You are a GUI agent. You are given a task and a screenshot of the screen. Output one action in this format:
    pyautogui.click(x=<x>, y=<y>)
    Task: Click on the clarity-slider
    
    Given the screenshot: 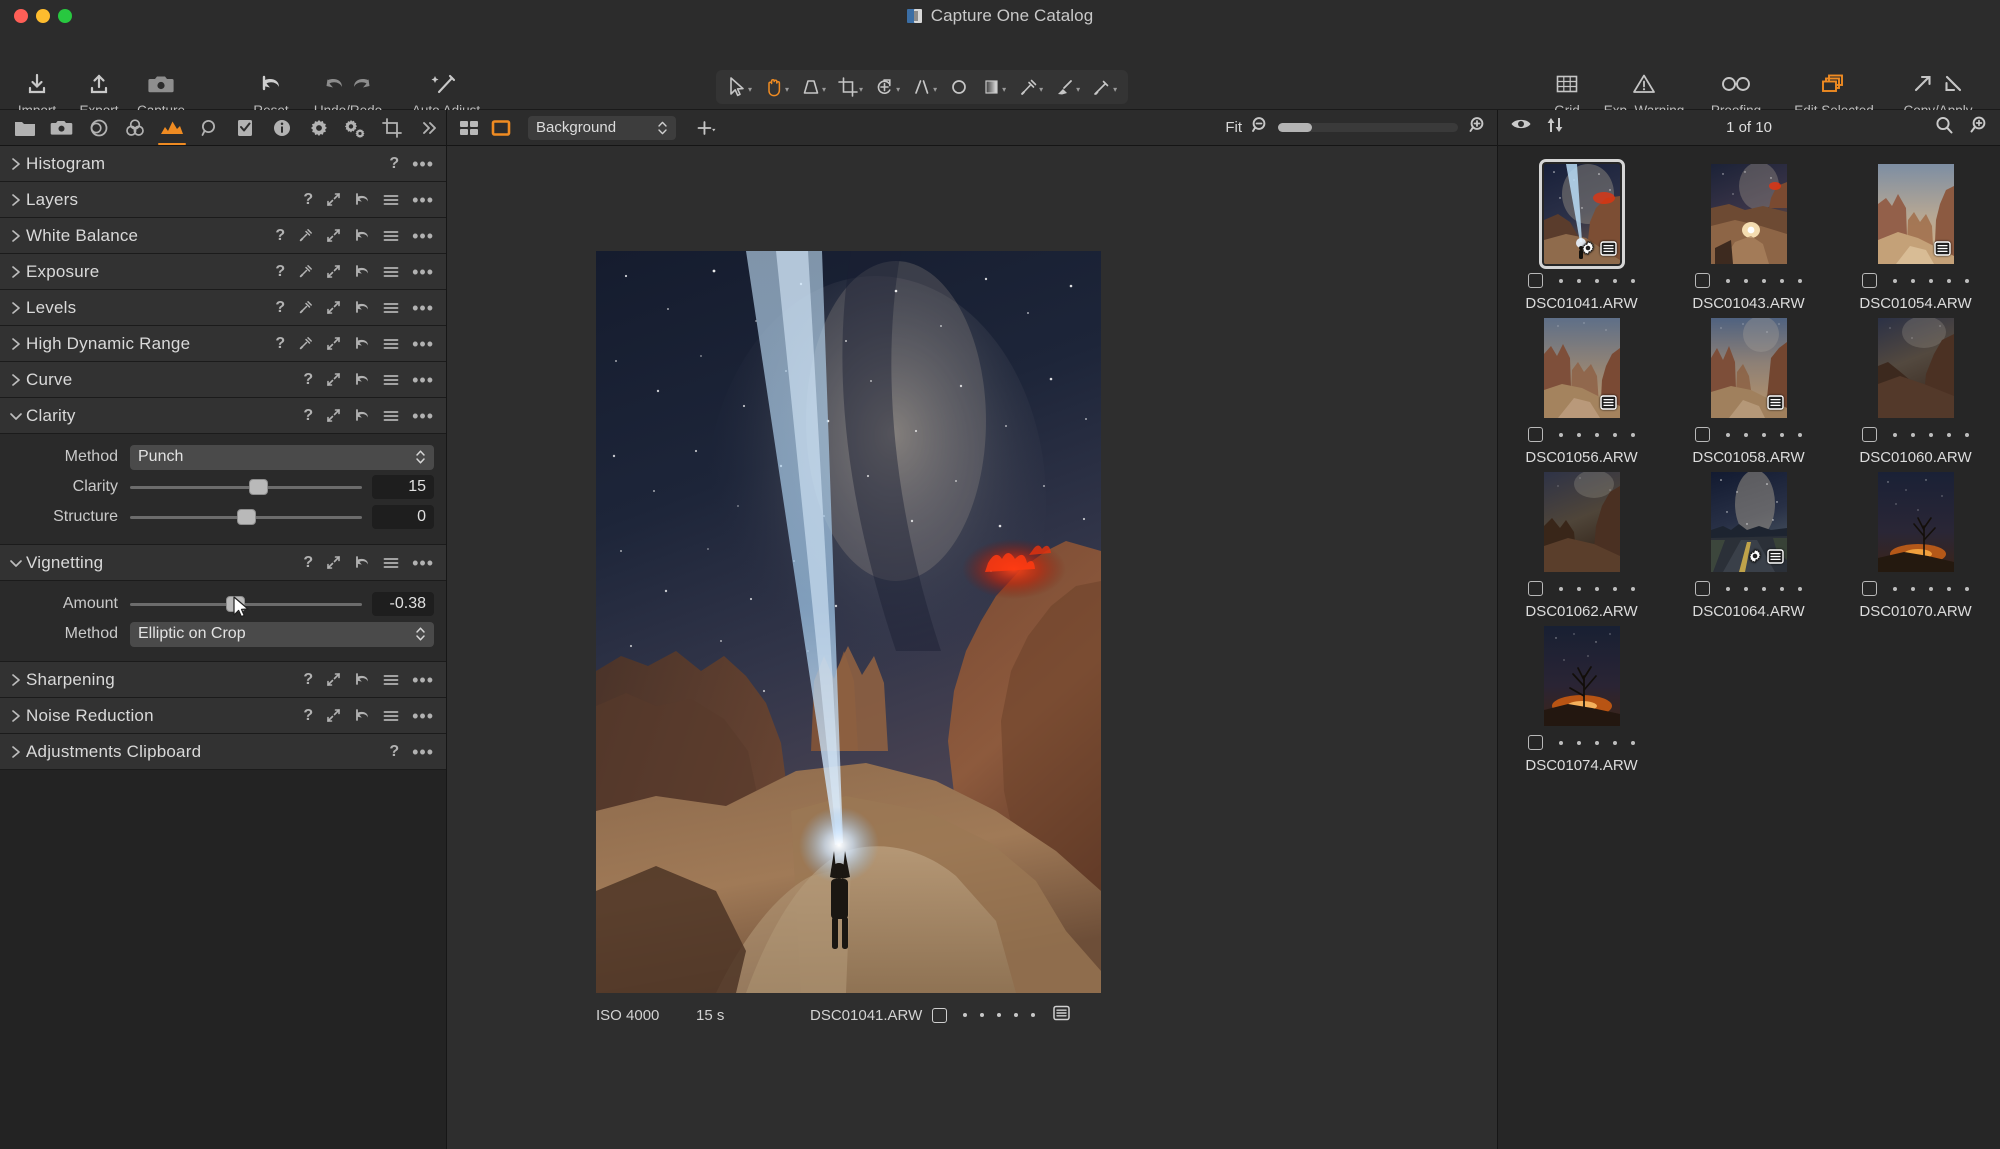 What is the action you would take?
    pyautogui.click(x=246, y=487)
    